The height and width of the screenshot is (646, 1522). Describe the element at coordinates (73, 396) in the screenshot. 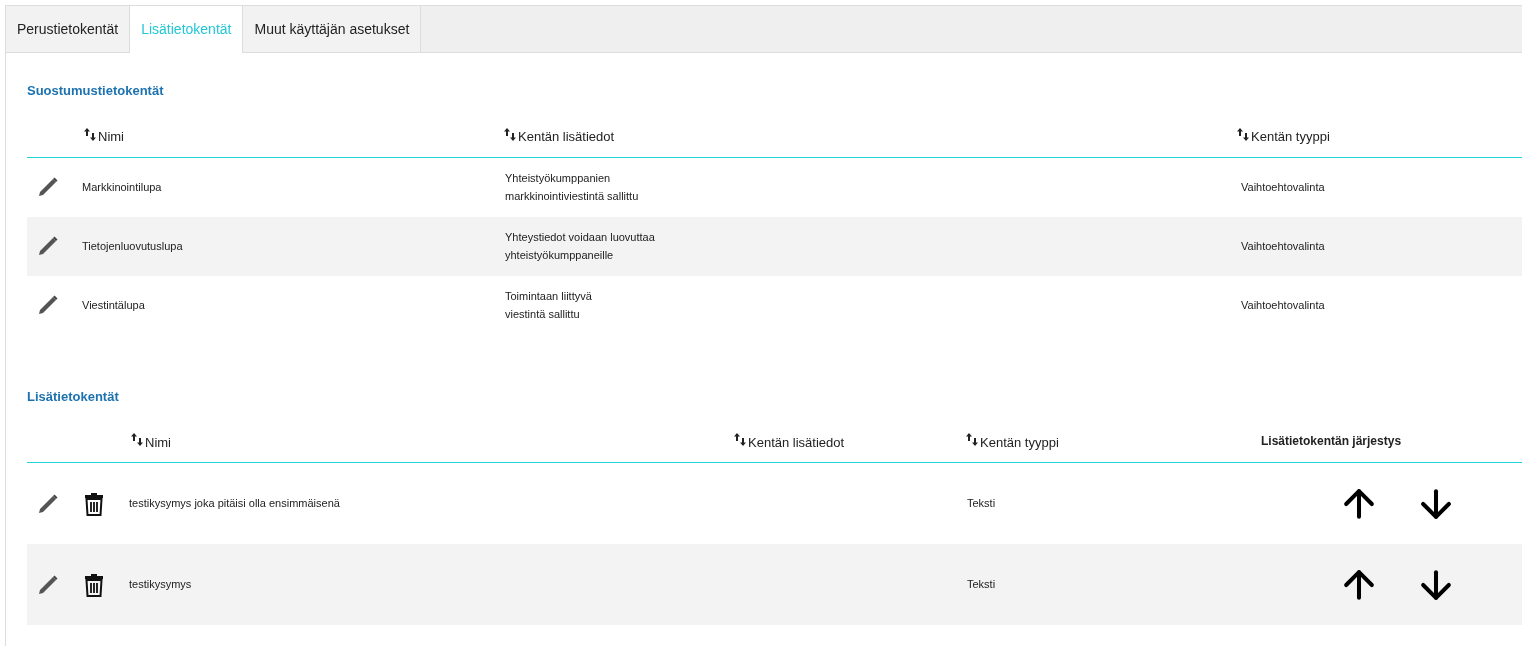

I see `section-title: Lisätietokentät` at that location.